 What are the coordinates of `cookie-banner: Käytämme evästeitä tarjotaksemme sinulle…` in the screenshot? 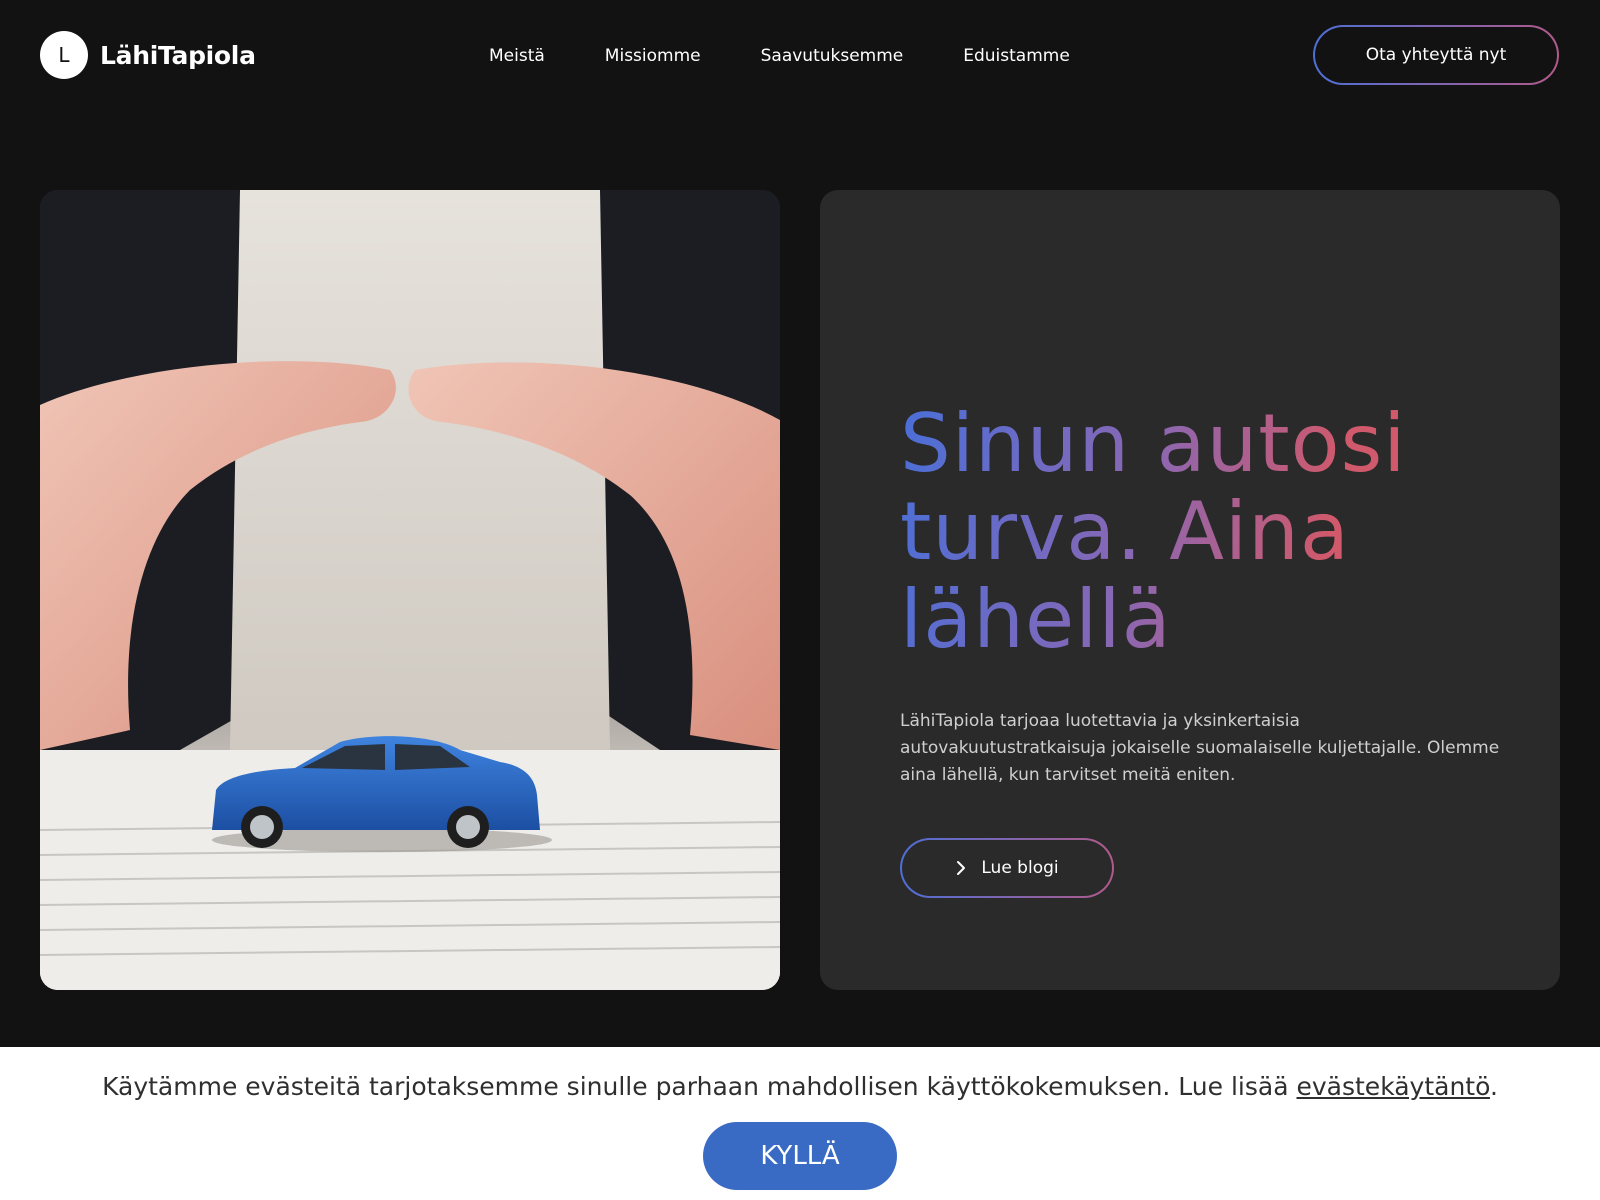 It's located at (800, 1123).